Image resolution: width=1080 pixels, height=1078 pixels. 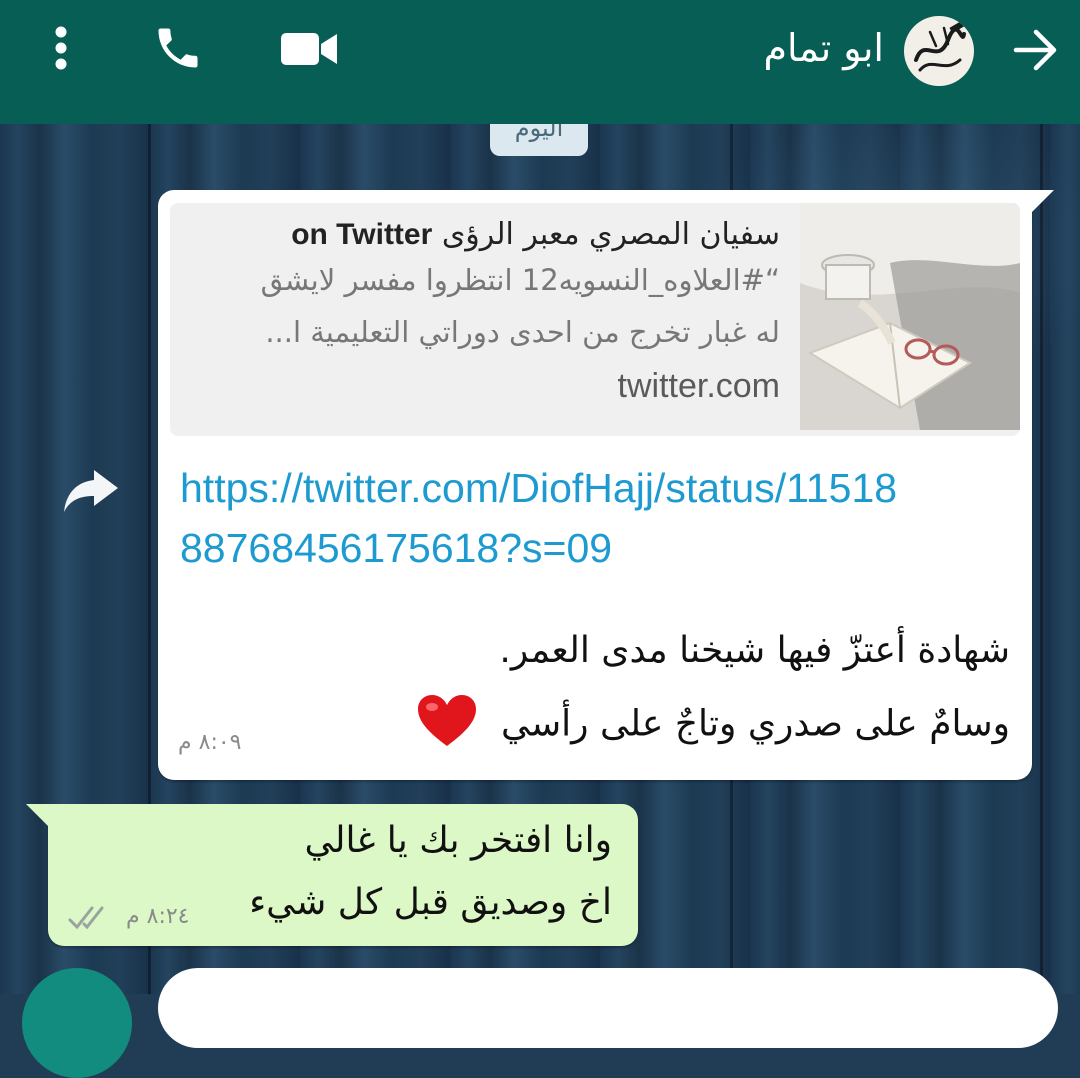 I want to click on contact-avatar, so click(x=939, y=51).